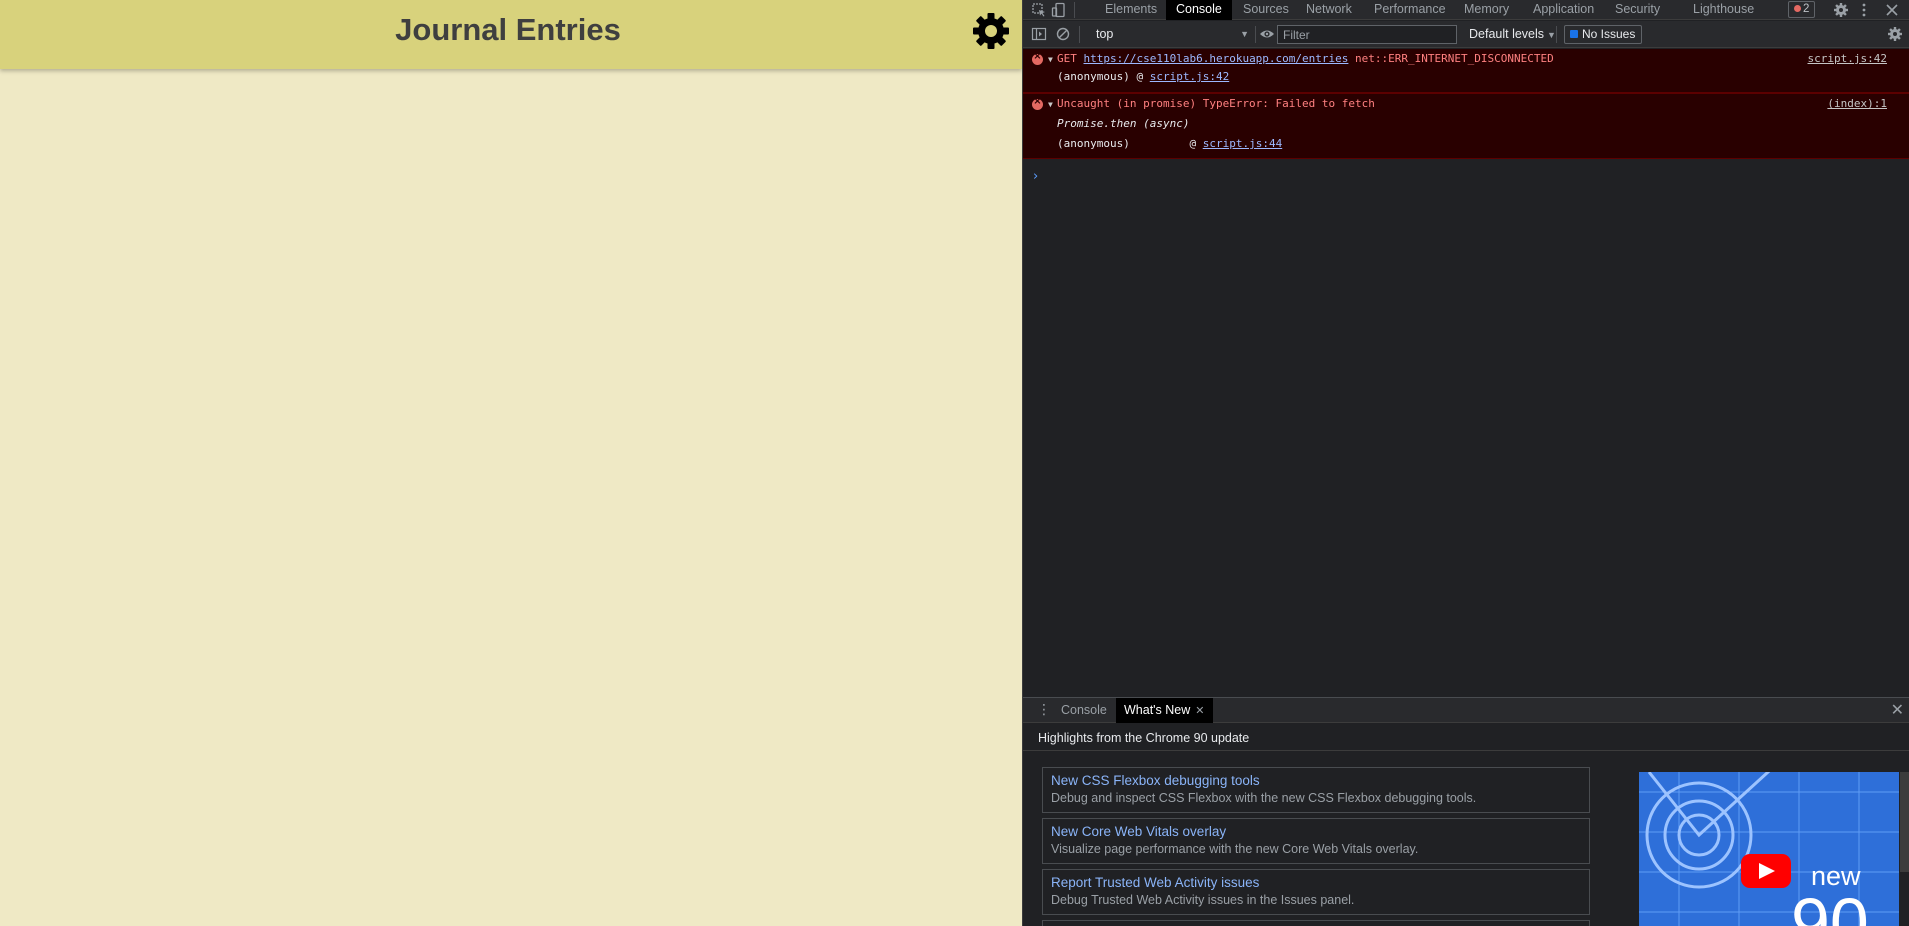 Image resolution: width=1909 pixels, height=926 pixels. I want to click on gear-icon, so click(991, 31).